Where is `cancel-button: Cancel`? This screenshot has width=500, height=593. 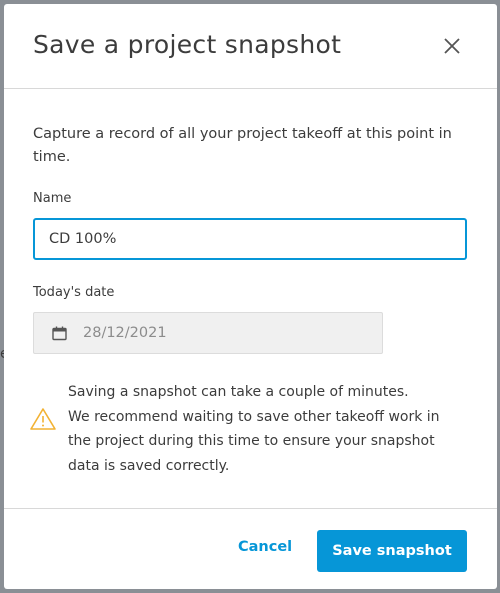
cancel-button: Cancel is located at coordinates (265, 547).